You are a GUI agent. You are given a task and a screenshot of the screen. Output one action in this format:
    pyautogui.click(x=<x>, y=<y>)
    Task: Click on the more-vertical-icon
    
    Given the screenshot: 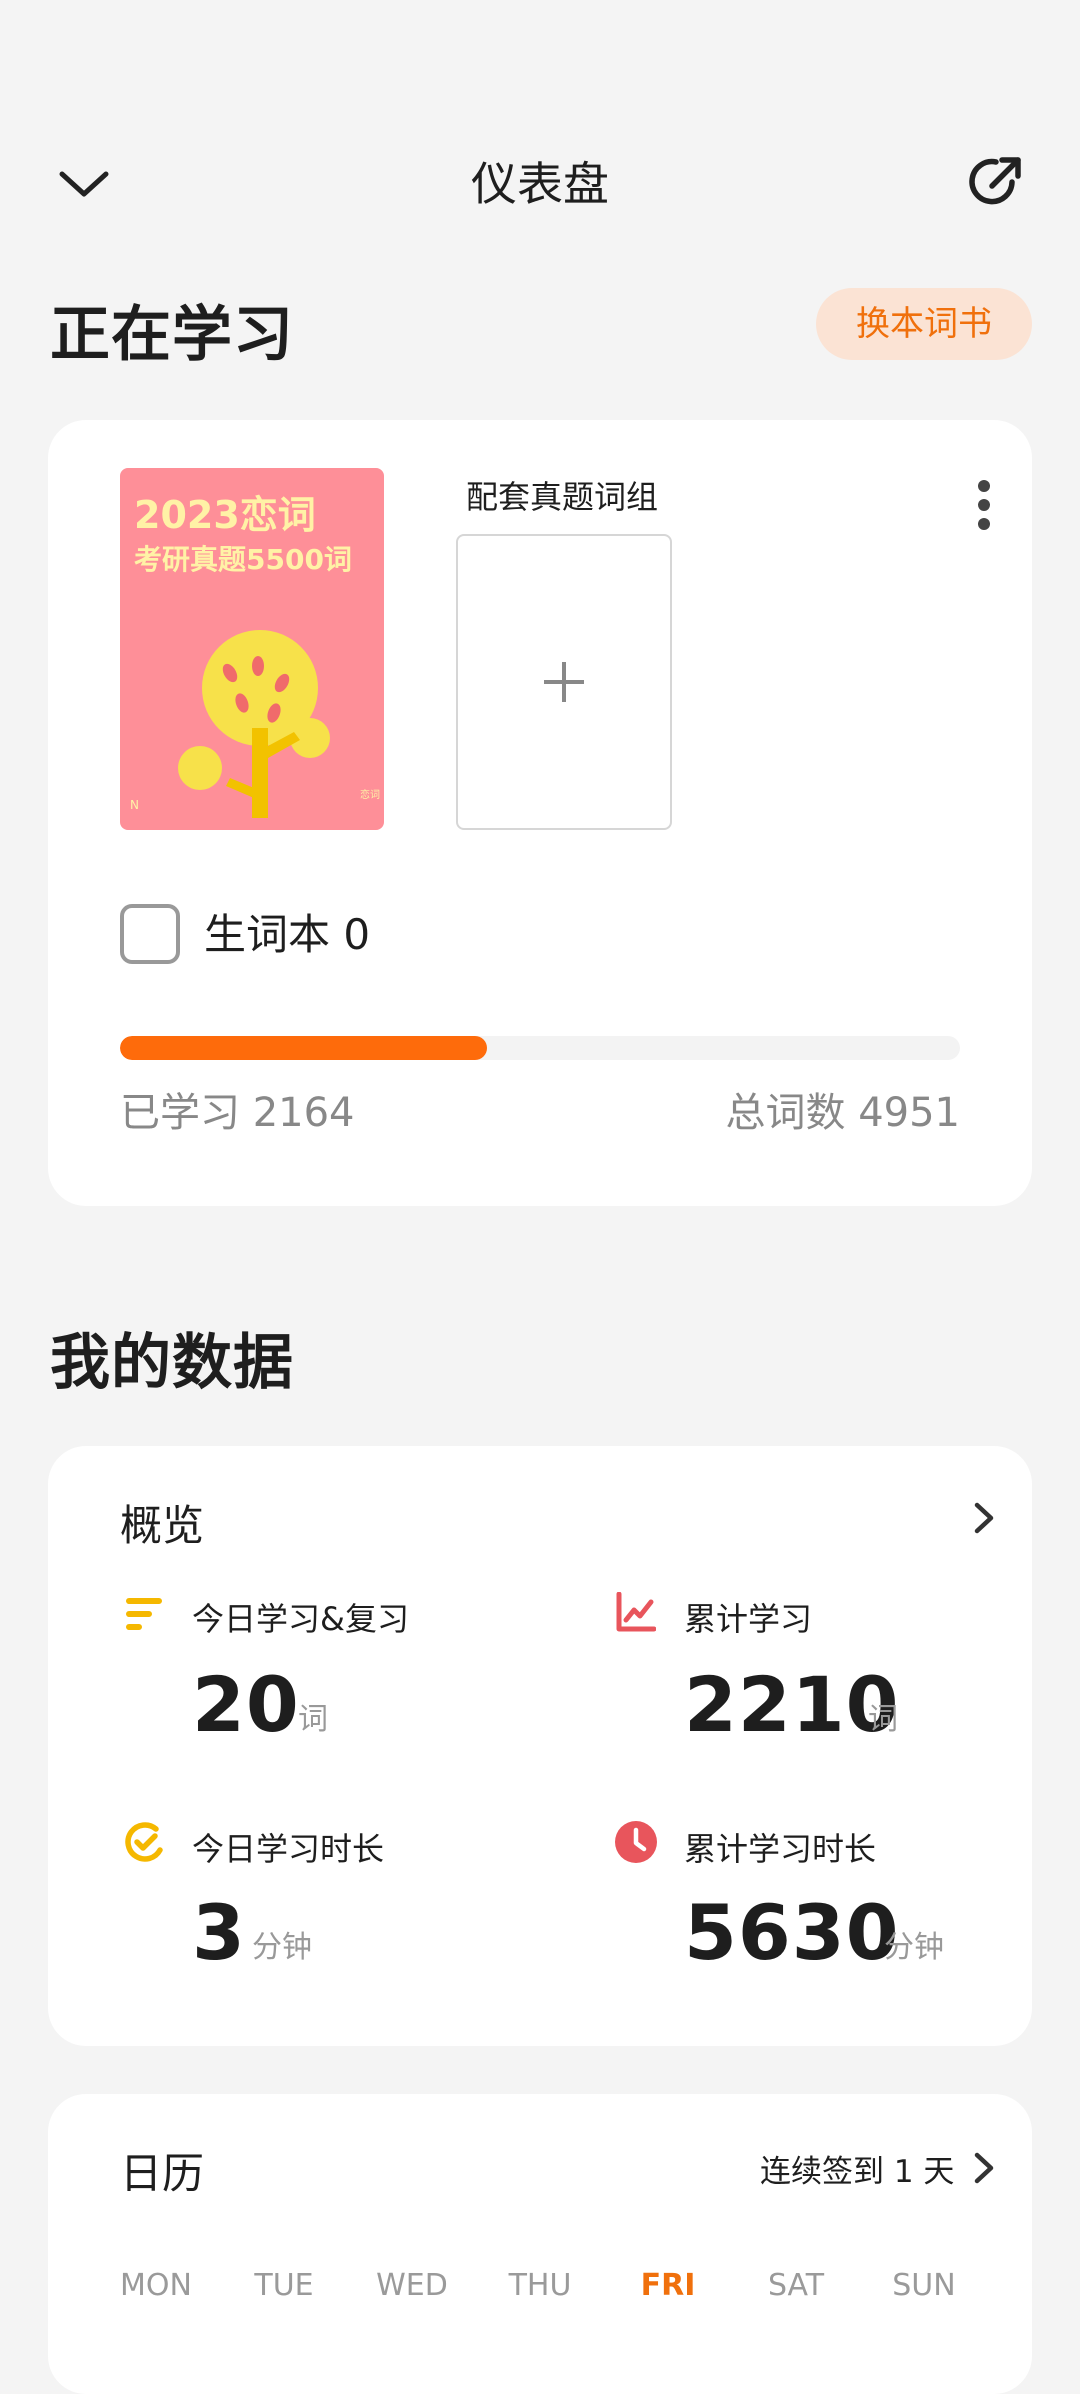 What is the action you would take?
    pyautogui.click(x=984, y=486)
    